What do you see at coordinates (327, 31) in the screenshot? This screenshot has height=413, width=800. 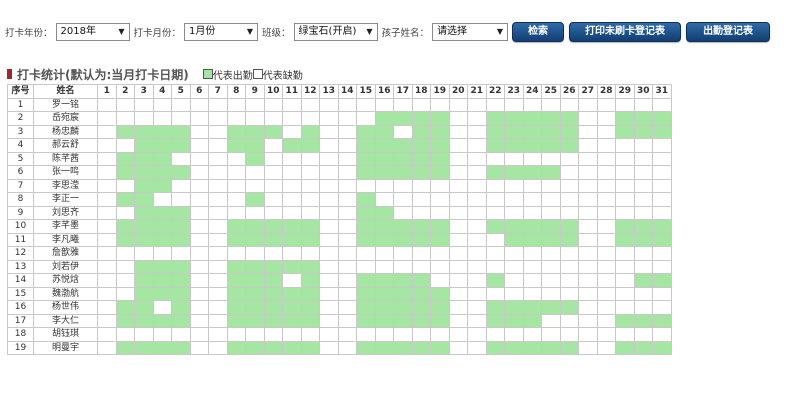 I see `class-select-value: 绿宝石(开启)` at bounding box center [327, 31].